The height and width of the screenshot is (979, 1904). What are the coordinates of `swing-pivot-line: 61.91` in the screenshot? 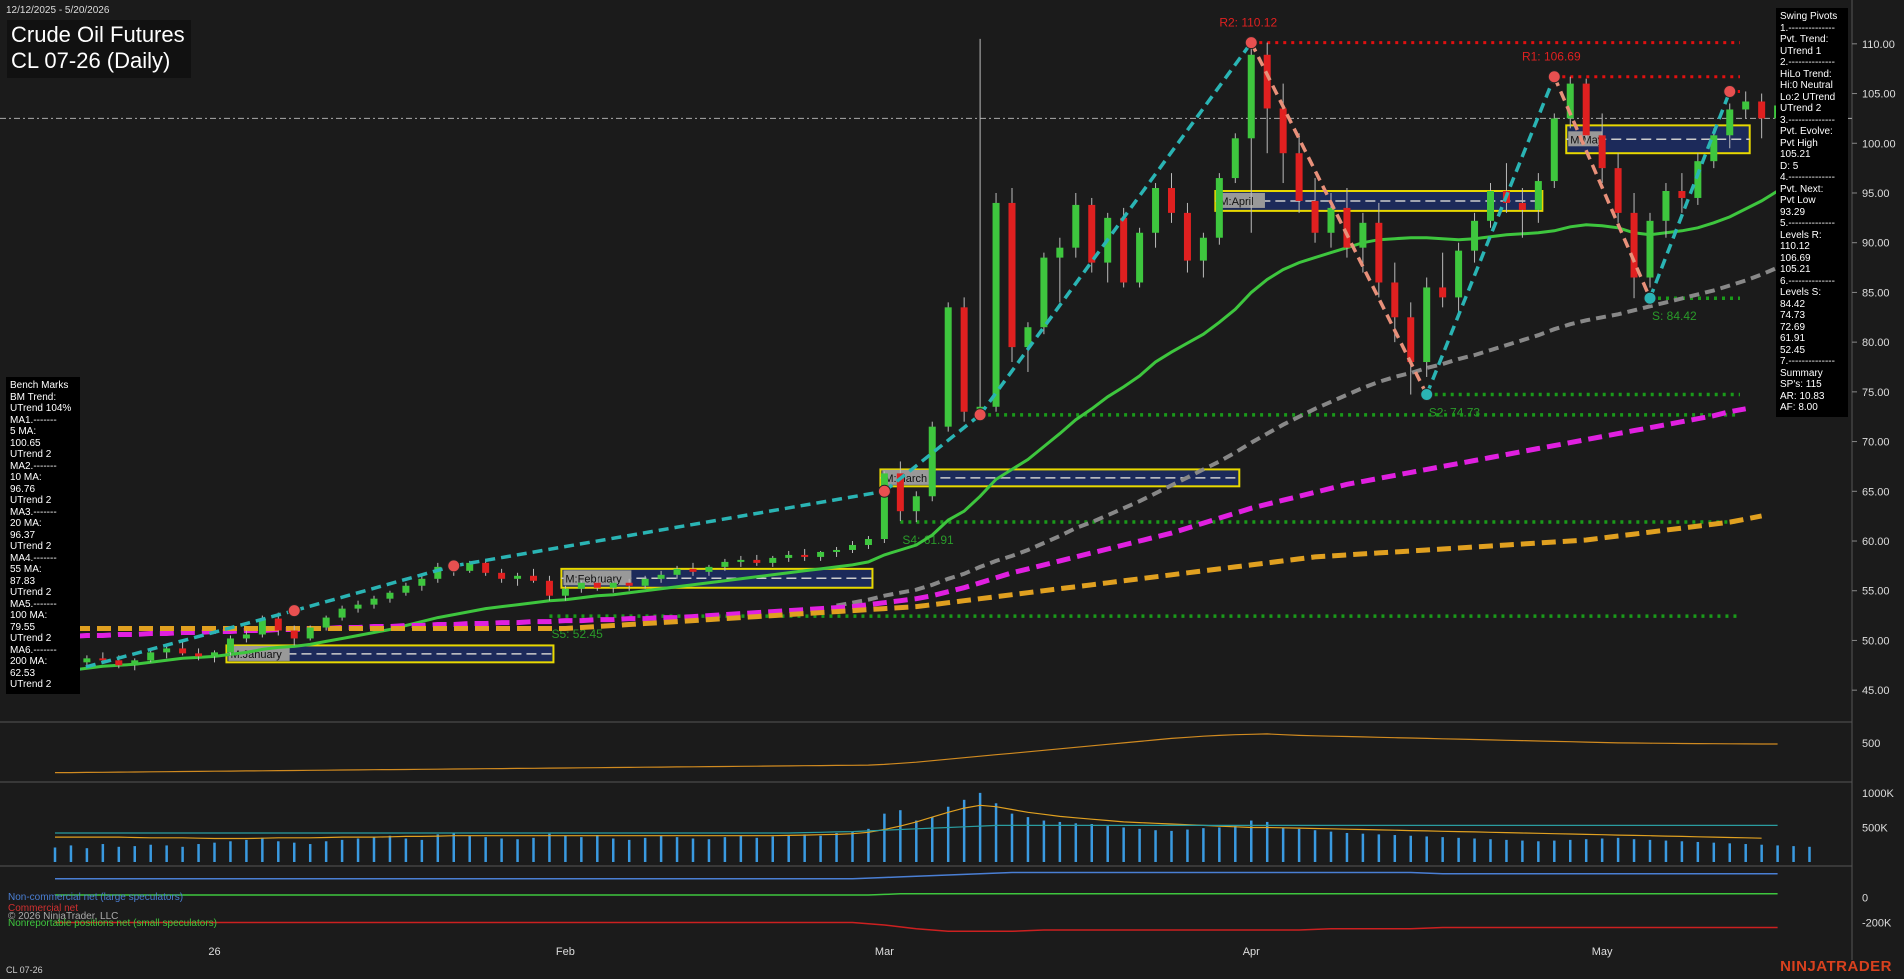 It's located at (1793, 338).